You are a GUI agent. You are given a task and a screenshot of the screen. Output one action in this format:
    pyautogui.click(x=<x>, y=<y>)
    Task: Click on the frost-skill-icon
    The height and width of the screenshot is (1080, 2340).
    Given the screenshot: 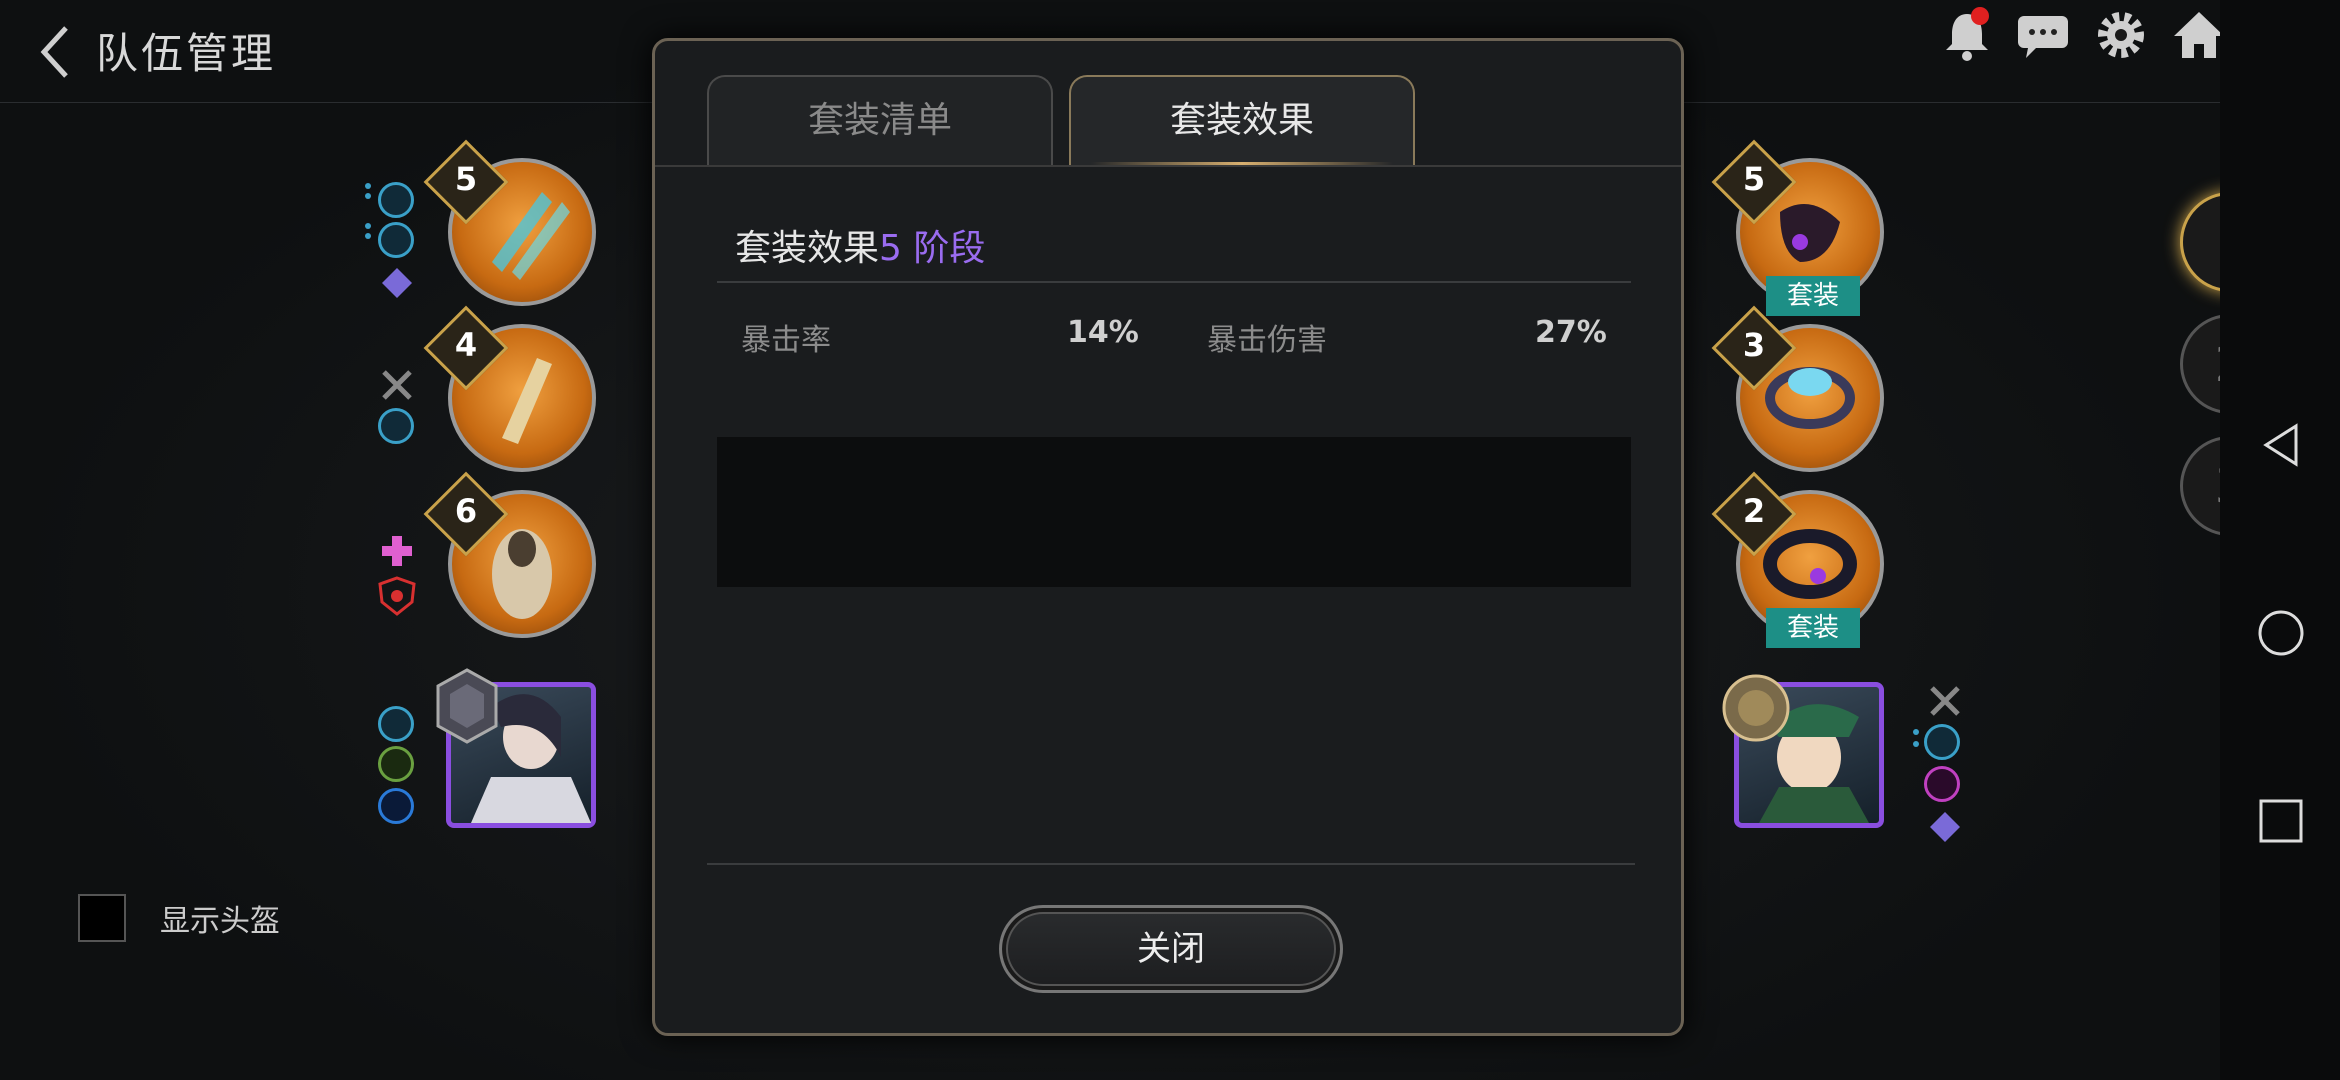 What is the action you would take?
    pyautogui.click(x=396, y=806)
    